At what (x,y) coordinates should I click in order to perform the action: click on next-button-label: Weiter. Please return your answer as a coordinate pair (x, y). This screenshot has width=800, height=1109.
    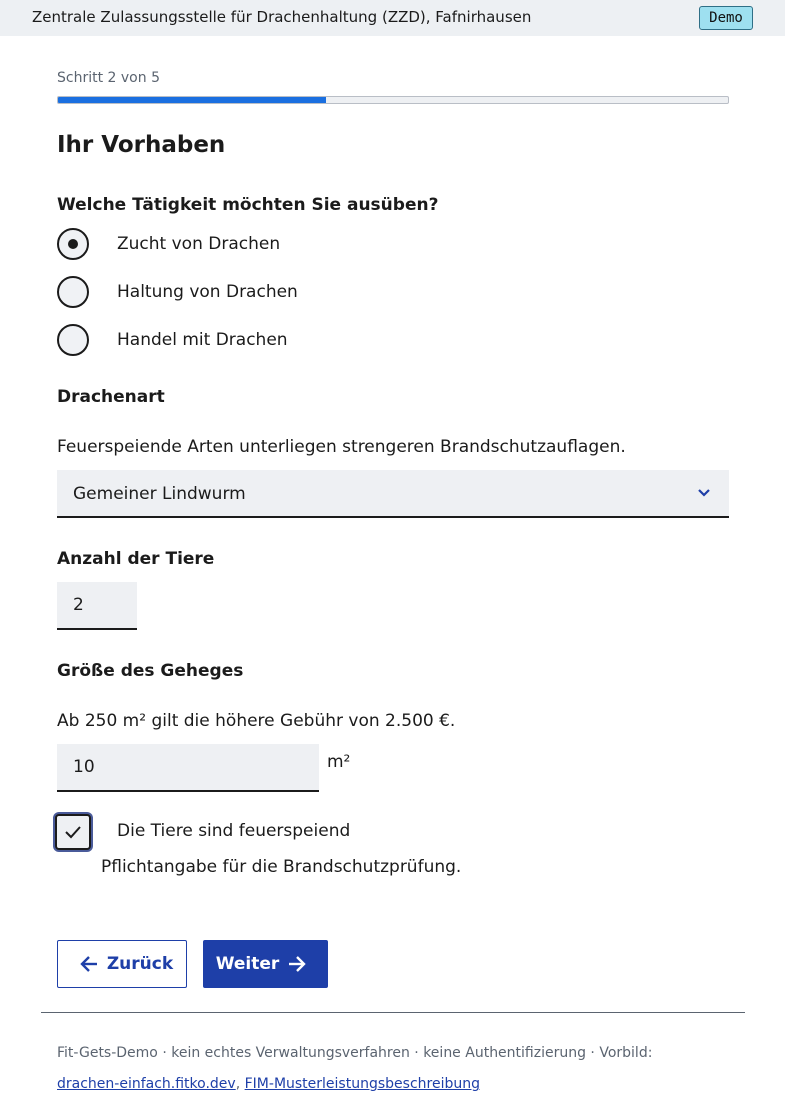
    Looking at the image, I should click on (247, 964).